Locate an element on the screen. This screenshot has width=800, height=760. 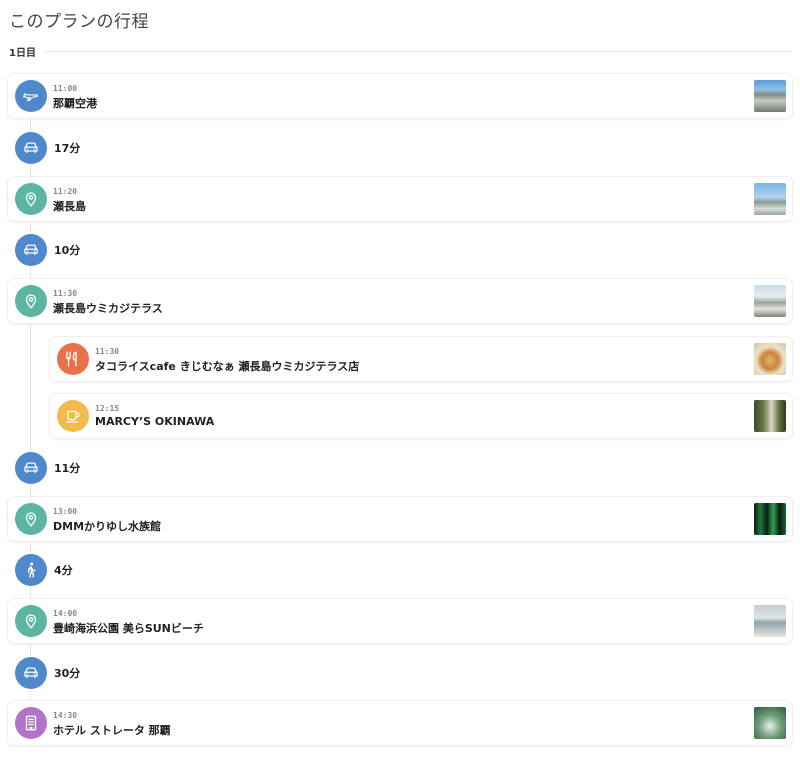
itinerary-subitem-tacorice-cafe: 11:30 タコライスcafe きじむなぁ 瀬長島ウミカジテラス店 is located at coordinates (421, 359).